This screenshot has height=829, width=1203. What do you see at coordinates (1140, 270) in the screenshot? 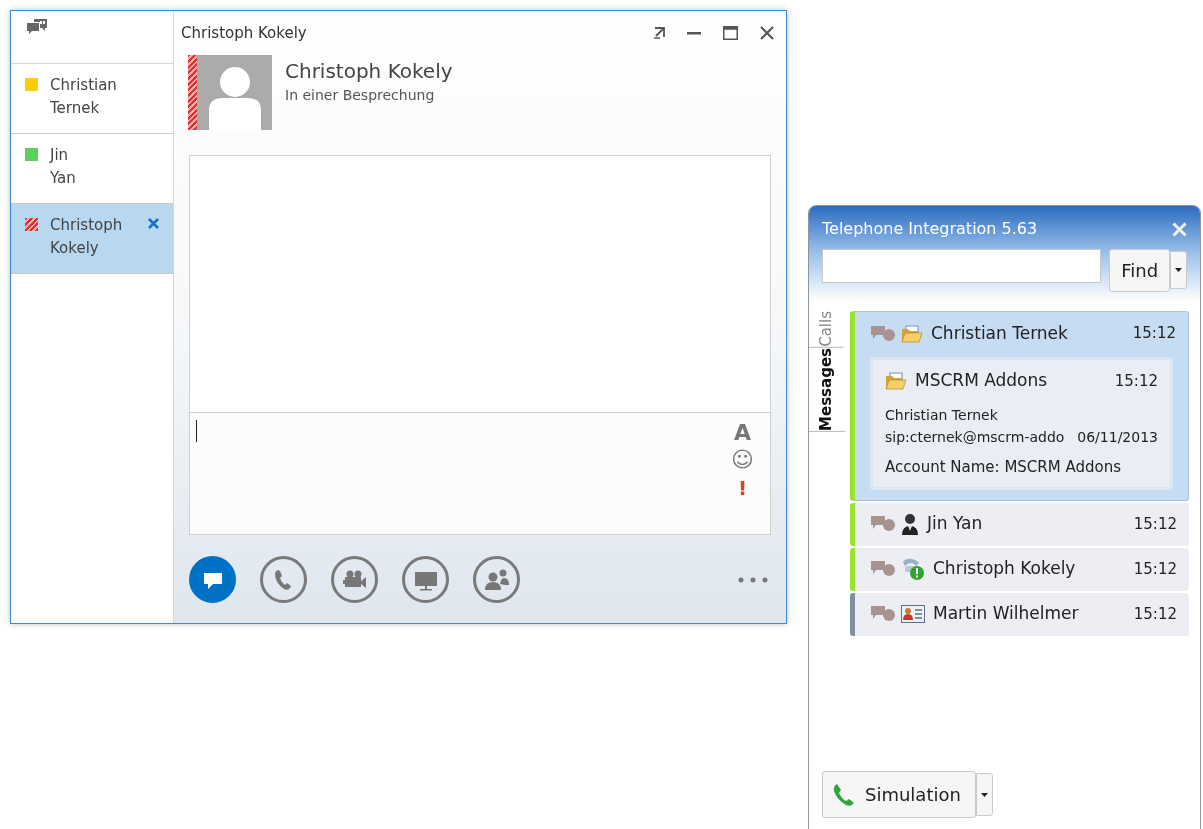
I see `find-button: Find` at bounding box center [1140, 270].